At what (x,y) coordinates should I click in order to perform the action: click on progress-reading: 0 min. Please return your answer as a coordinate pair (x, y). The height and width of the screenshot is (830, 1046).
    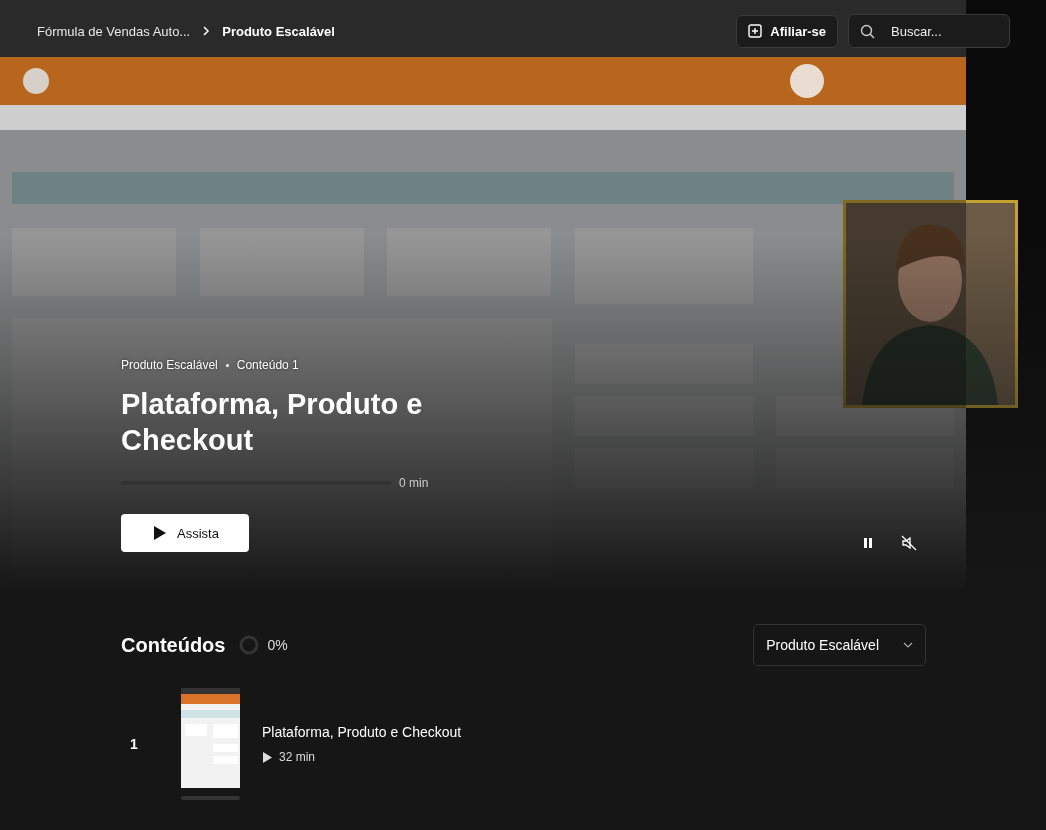
    Looking at the image, I should click on (414, 483).